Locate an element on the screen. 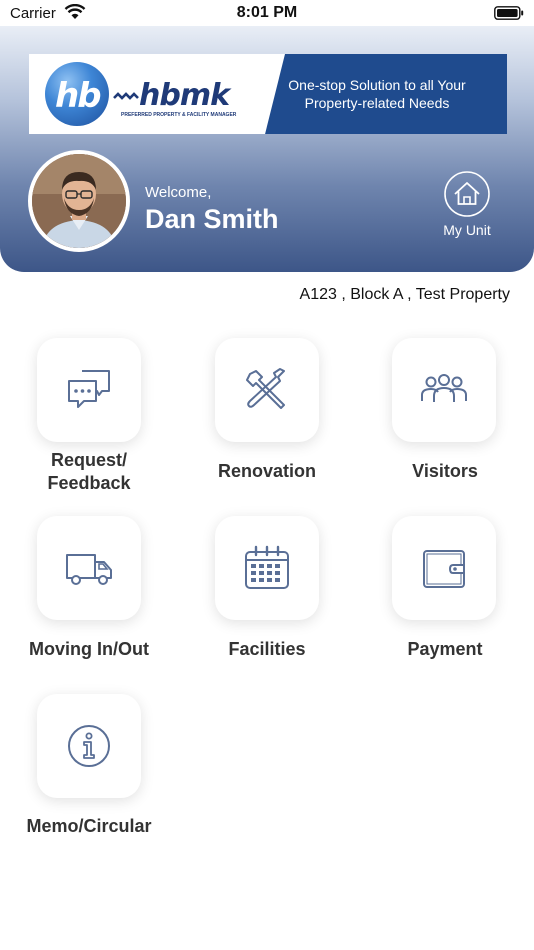 Image resolution: width=534 pixels, height=950 pixels. tools-icon is located at coordinates (265, 388).